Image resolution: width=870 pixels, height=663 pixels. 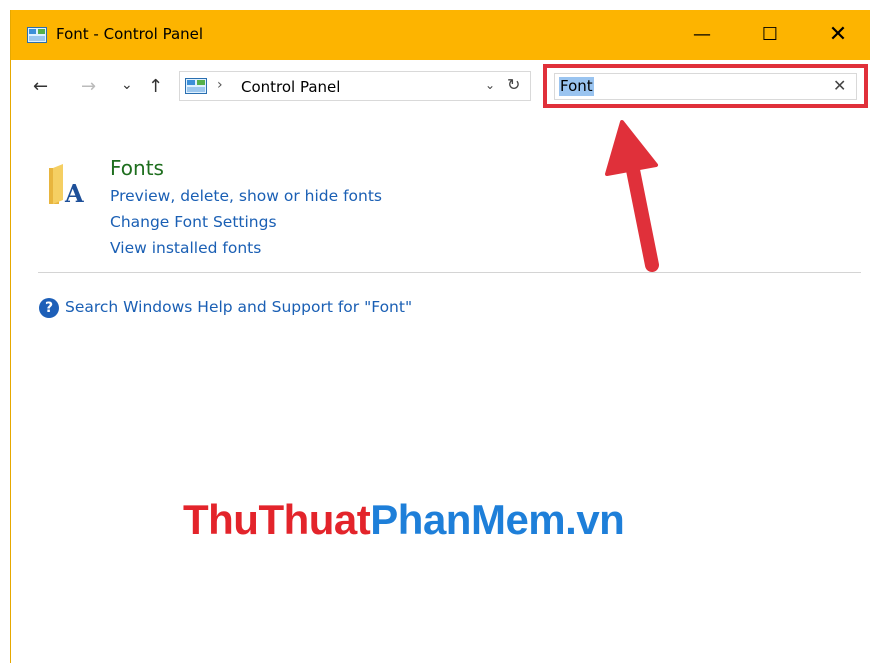 What do you see at coordinates (770, 35) in the screenshot?
I see `maximize-button: ☐` at bounding box center [770, 35].